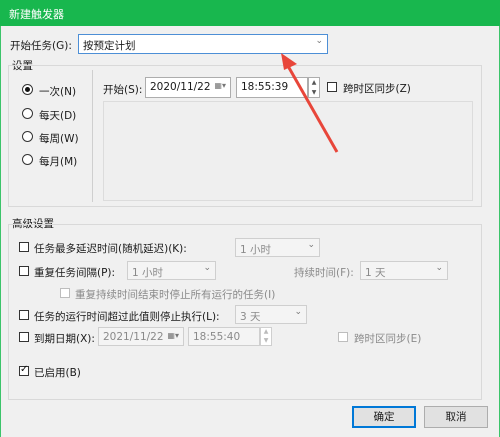 The height and width of the screenshot is (437, 500). Describe the element at coordinates (312, 109) in the screenshot. I see `arrow-shaft` at that location.